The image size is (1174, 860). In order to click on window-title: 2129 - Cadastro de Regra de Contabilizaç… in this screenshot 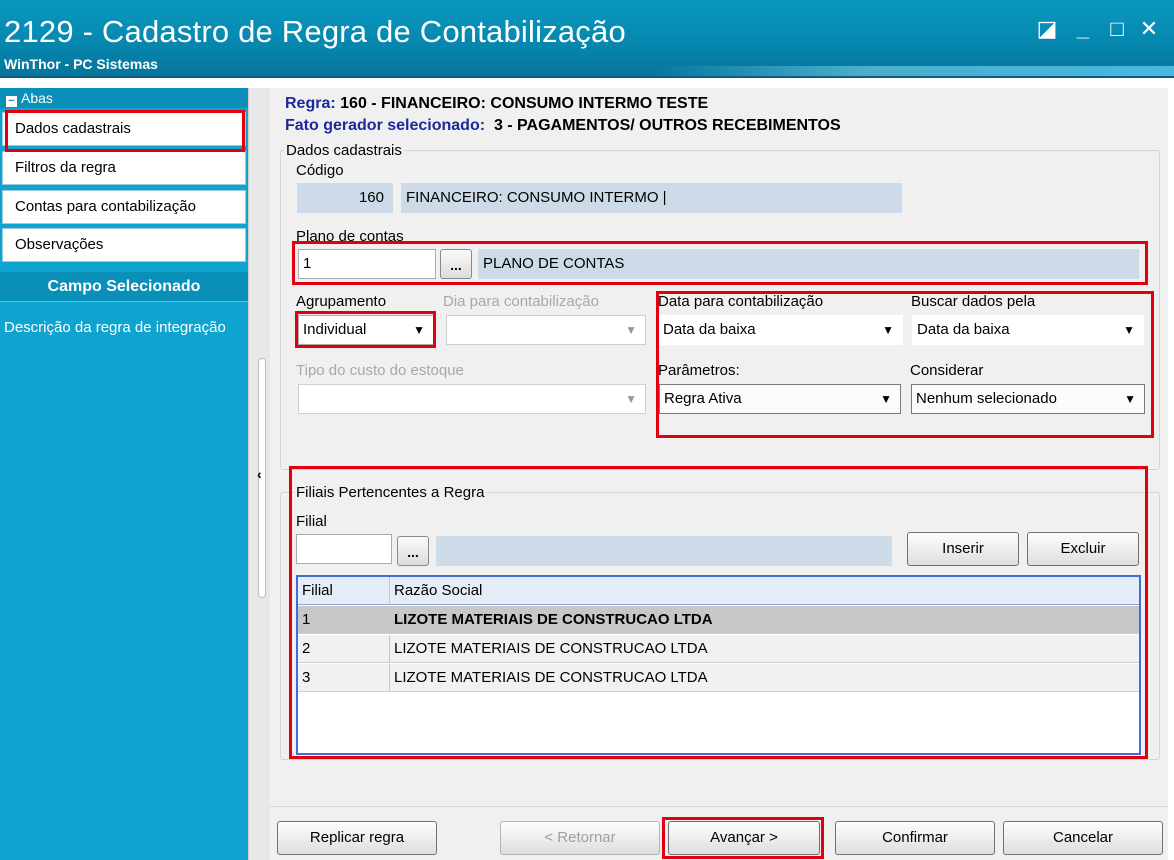, I will do `click(315, 31)`.